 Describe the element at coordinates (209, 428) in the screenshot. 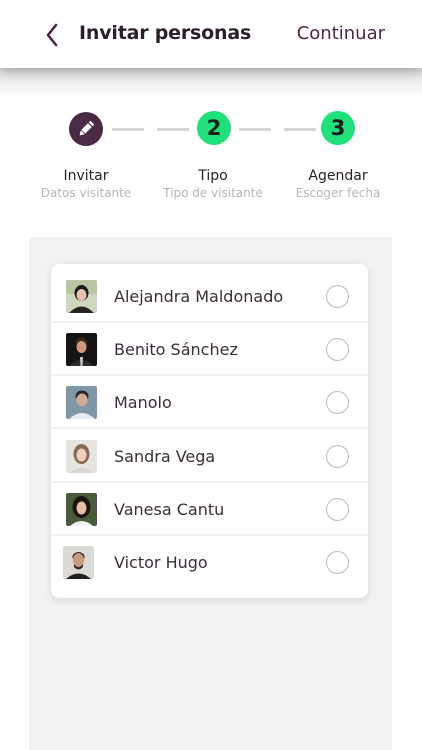

I see `divider` at that location.